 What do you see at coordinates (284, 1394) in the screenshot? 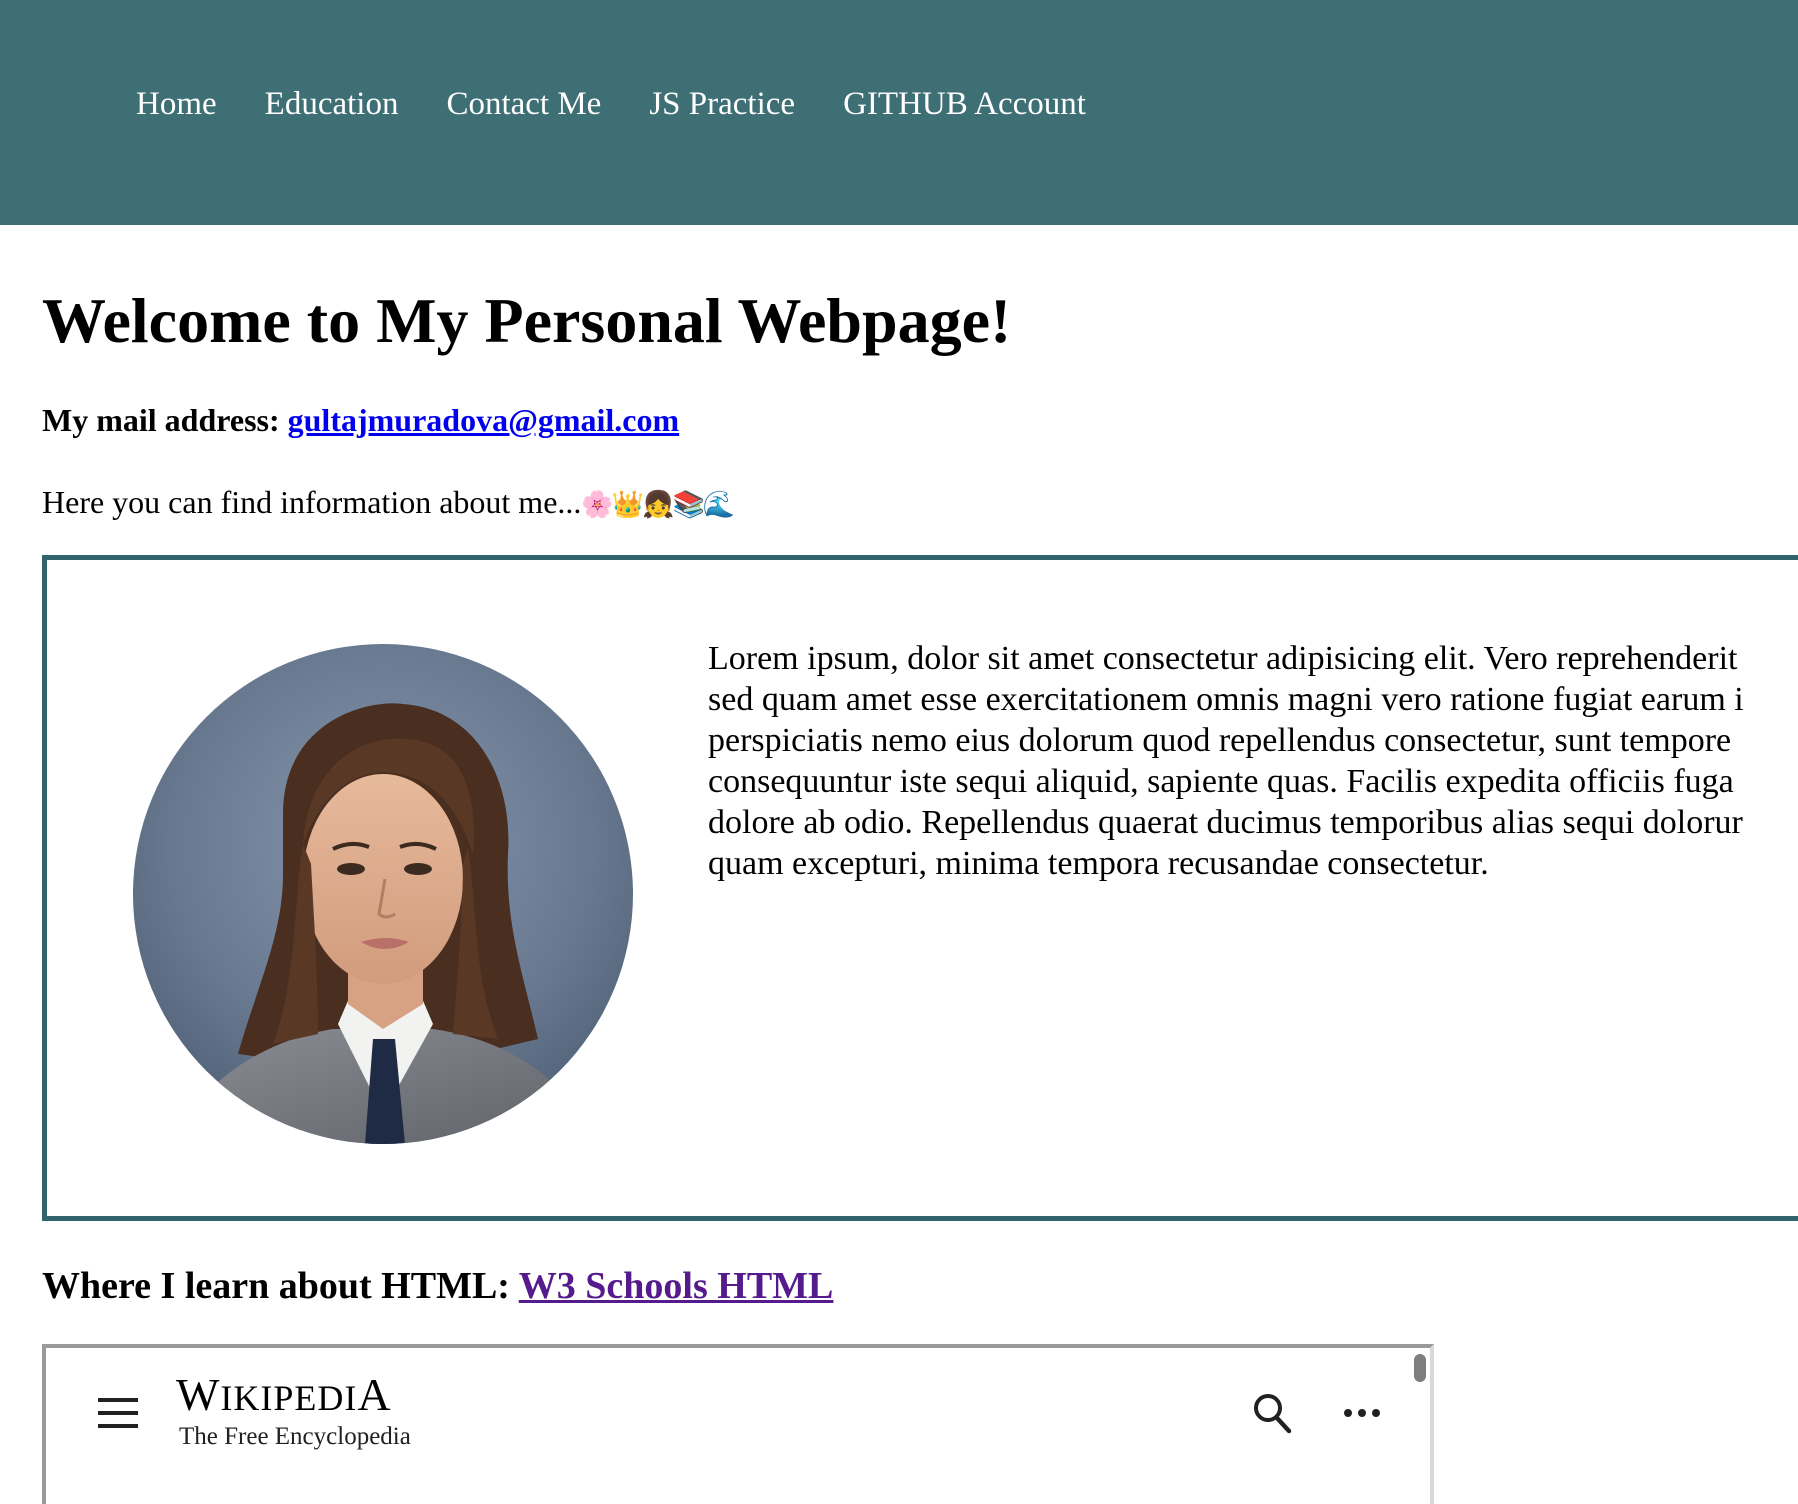
I see `wikipedia-wordmark: WIKIPEDIA` at bounding box center [284, 1394].